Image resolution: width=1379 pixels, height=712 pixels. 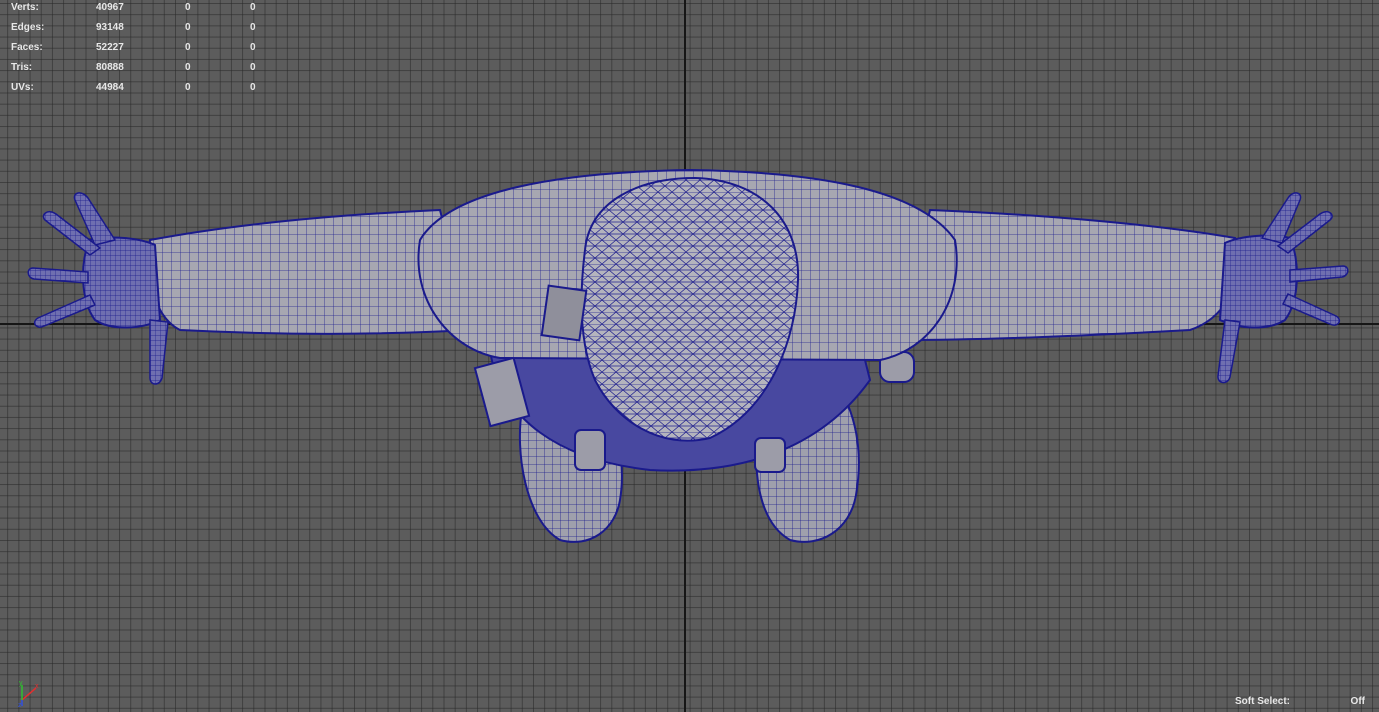 What do you see at coordinates (110, 27) in the screenshot?
I see `hud-total: 93148` at bounding box center [110, 27].